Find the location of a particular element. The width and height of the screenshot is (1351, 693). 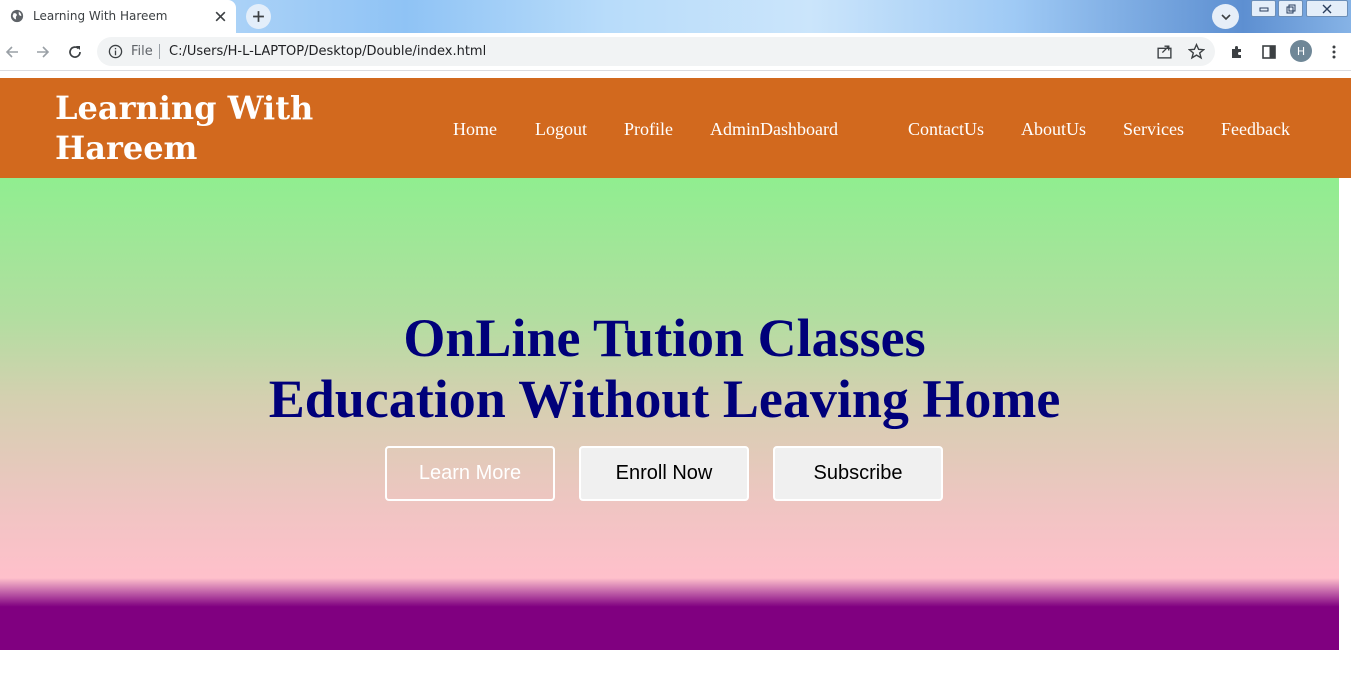

more-vertical-icon is located at coordinates (1333, 51).